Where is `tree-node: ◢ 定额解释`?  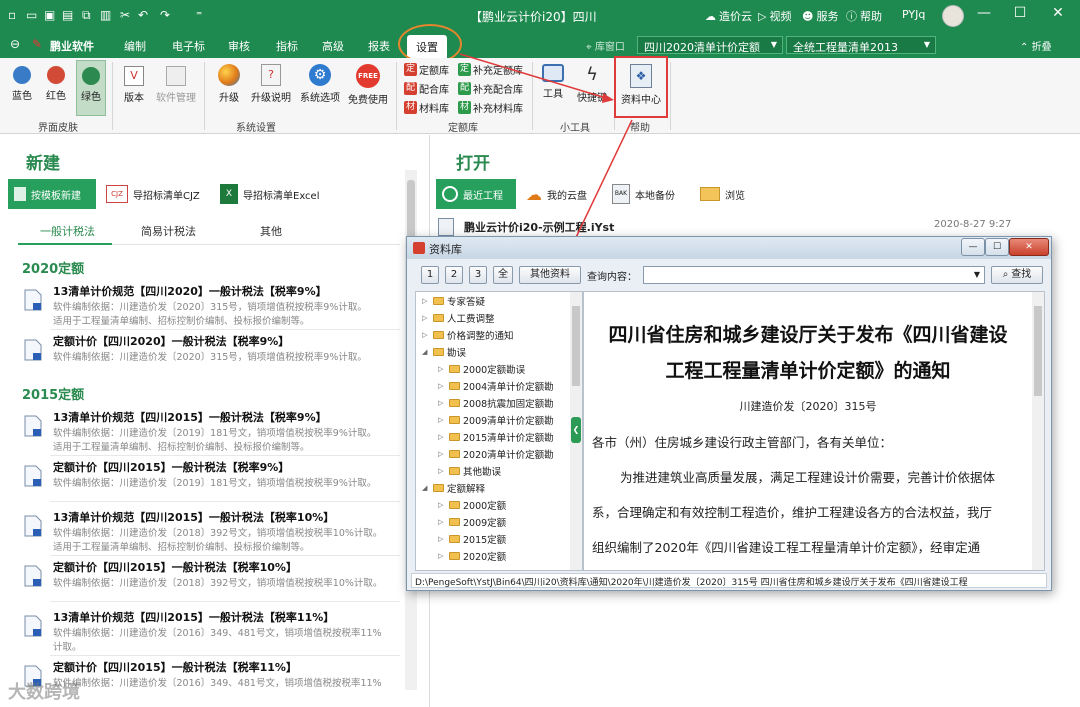 tree-node: ◢ 定额解释 is located at coordinates (453, 488).